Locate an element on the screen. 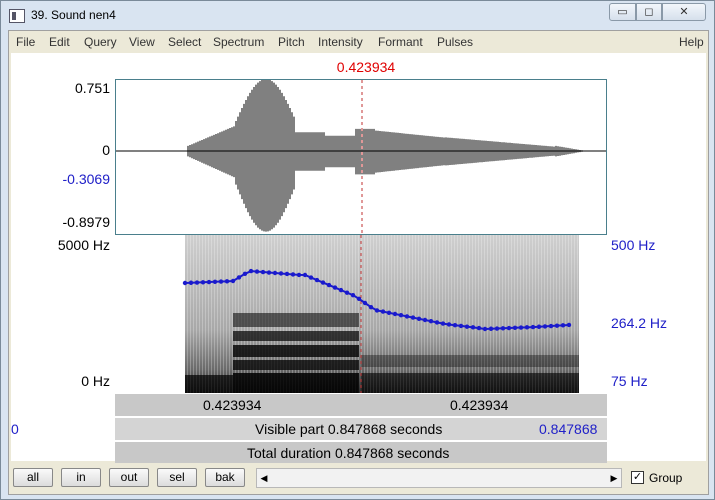 The height and width of the screenshot is (500, 715). group-checkbox: ✓ is located at coordinates (637, 477).